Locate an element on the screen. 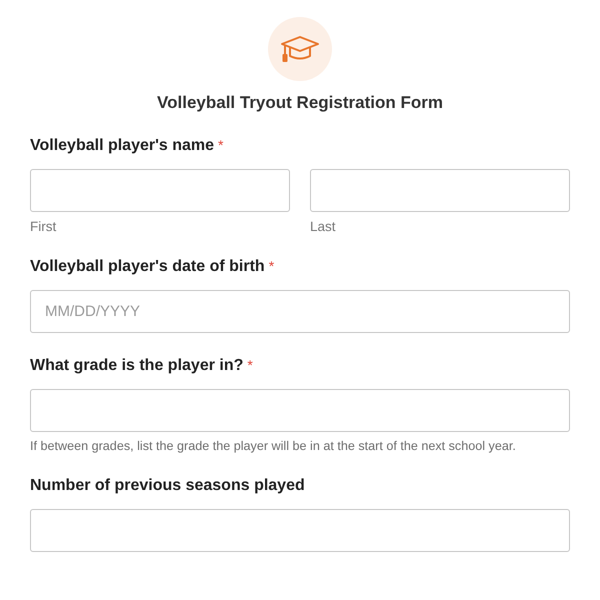 This screenshot has height=600, width=600. field-label: Volleyball player's name is located at coordinates (122, 146).